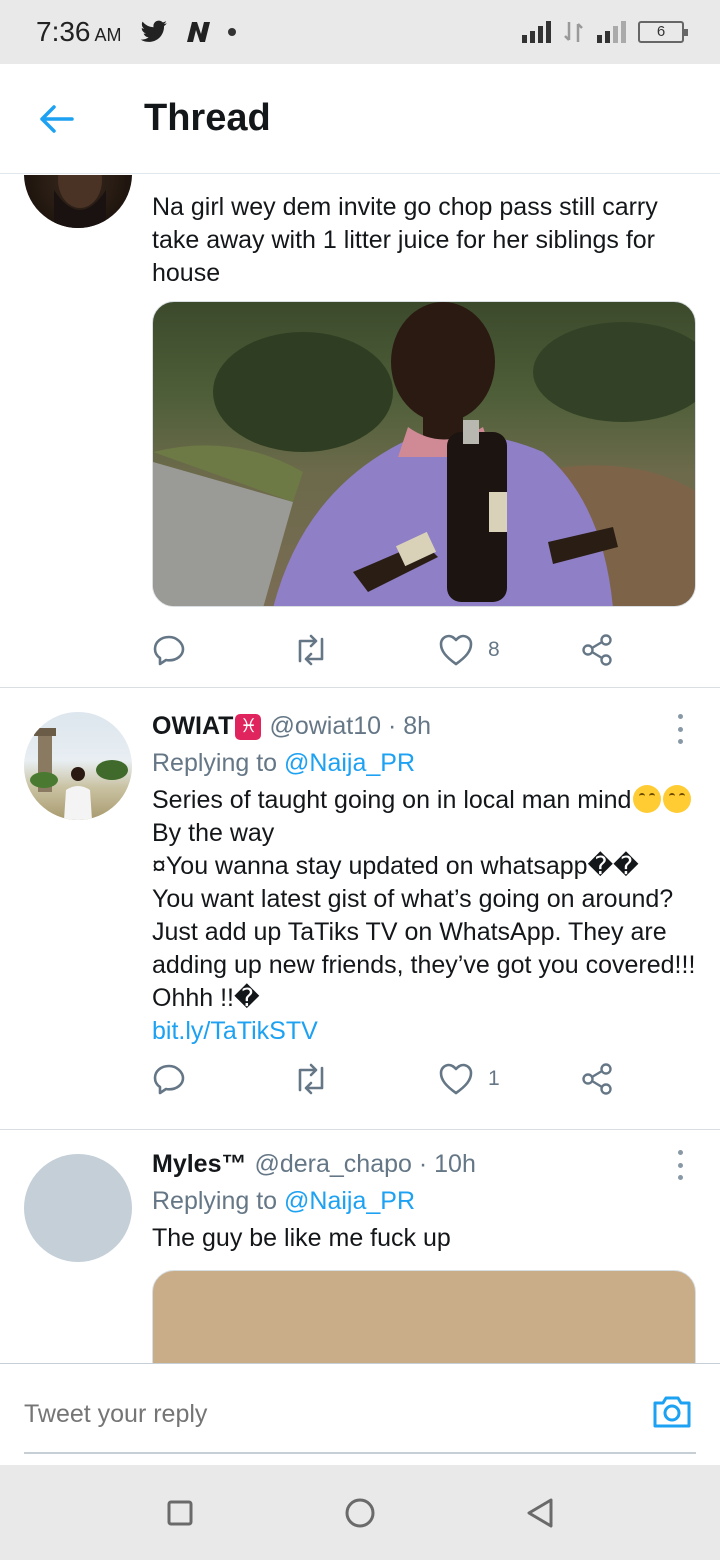 Image resolution: width=720 pixels, height=1560 pixels. I want to click on tweet-text: The guy be like me fuck up, so click(301, 1238).